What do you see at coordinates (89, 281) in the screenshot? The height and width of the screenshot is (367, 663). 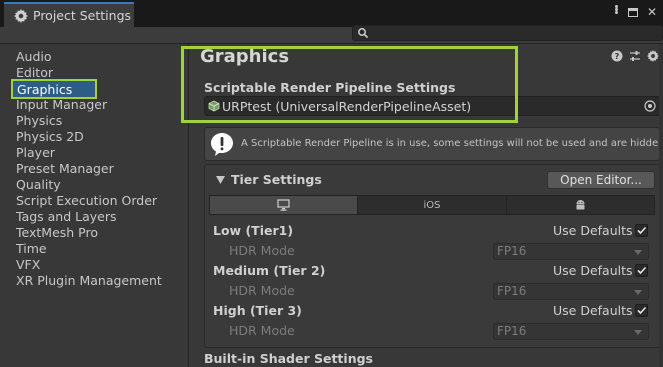 I see `sidebar-item-xr-plugin-management: XR Plugin Management` at bounding box center [89, 281].